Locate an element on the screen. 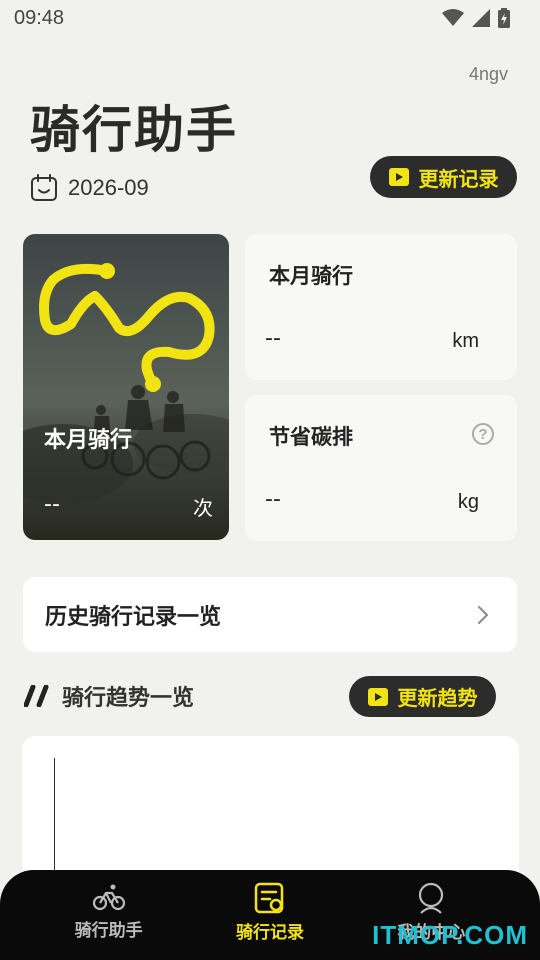 Image resolution: width=540 pixels, height=960 pixels. calendar-icon is located at coordinates (44, 187).